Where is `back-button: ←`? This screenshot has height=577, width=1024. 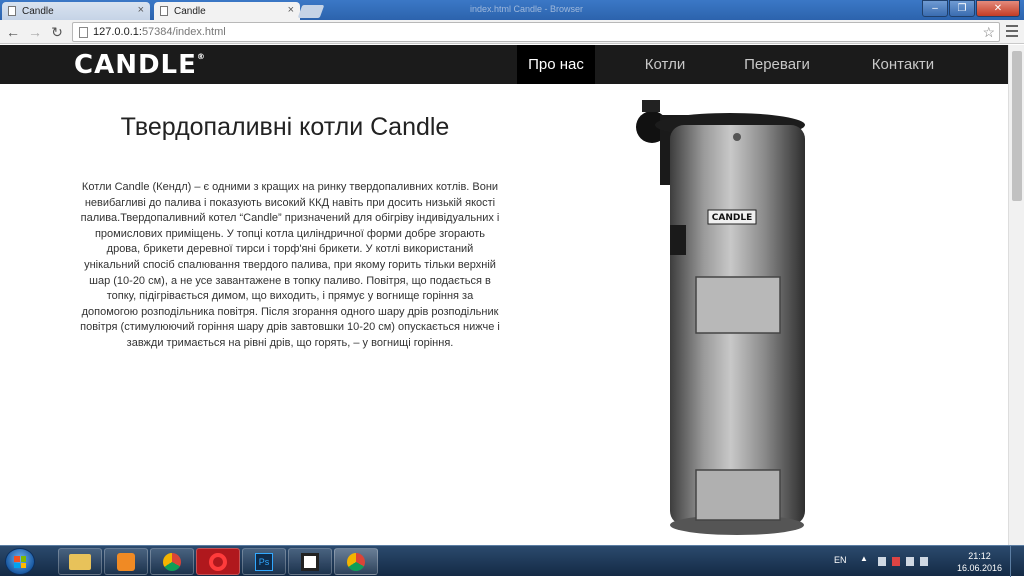 back-button: ← is located at coordinates (13, 32).